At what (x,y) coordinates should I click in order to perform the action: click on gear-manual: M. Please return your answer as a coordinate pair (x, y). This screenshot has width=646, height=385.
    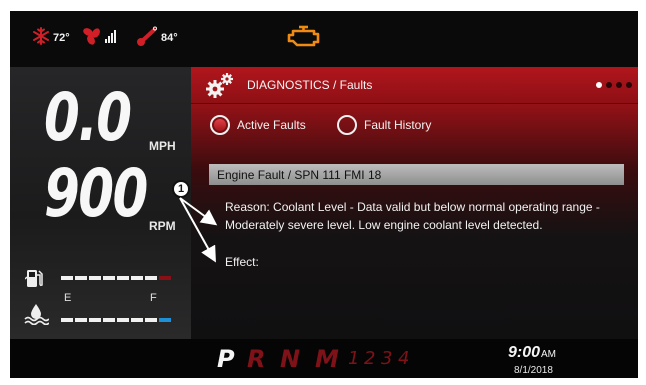
    Looking at the image, I should click on (327, 359).